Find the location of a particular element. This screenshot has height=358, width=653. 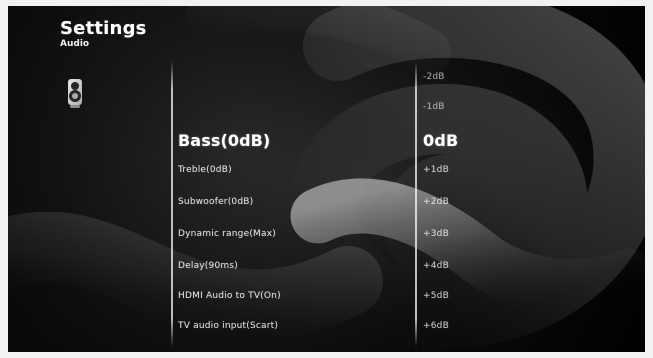

menu-item-bass: Bass(0dB) is located at coordinates (224, 140).